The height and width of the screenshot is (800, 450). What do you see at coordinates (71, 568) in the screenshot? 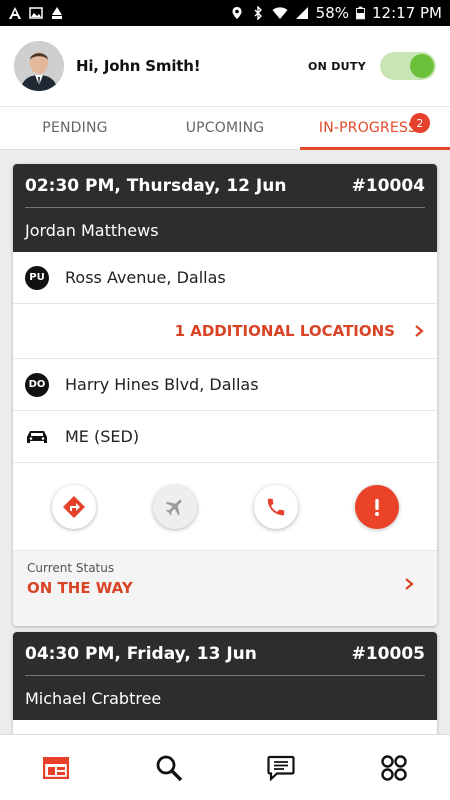
I see `status-label: Current Status` at bounding box center [71, 568].